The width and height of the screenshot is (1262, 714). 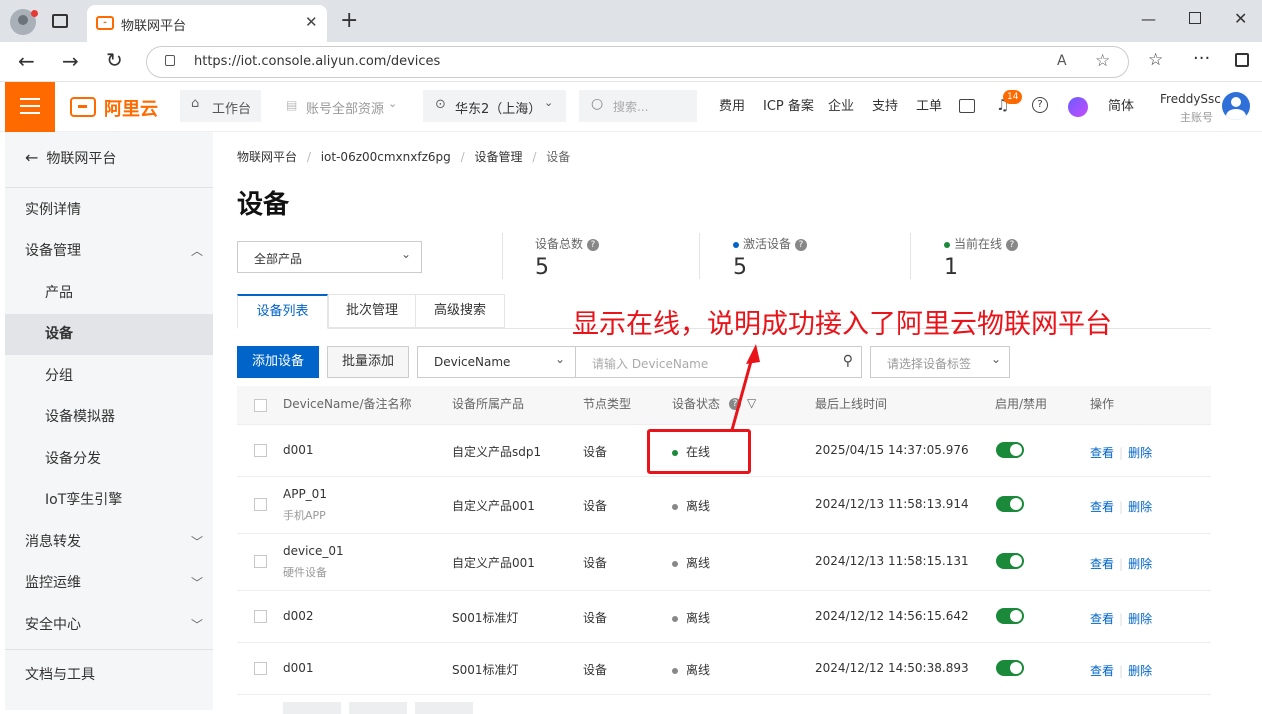 I want to click on select-all-checkbox, so click(x=260, y=405).